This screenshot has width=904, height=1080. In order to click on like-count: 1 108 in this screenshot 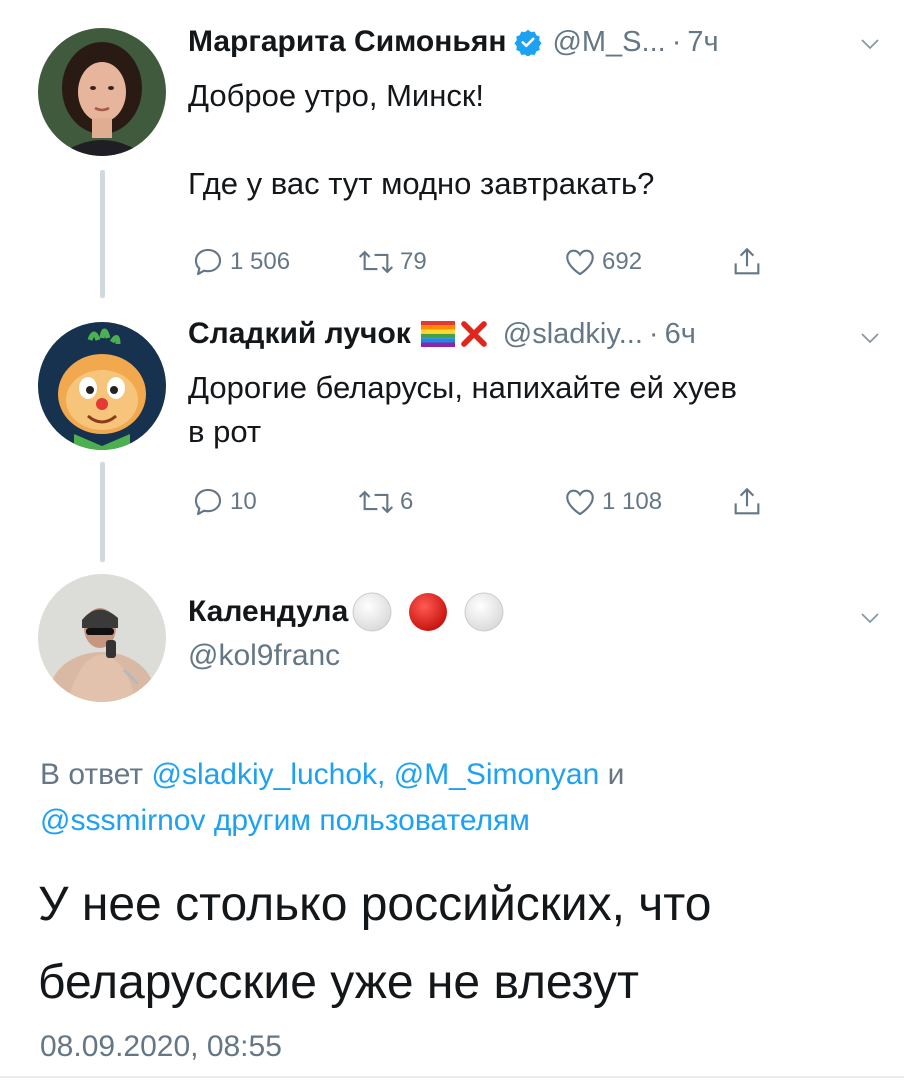, I will do `click(632, 501)`.